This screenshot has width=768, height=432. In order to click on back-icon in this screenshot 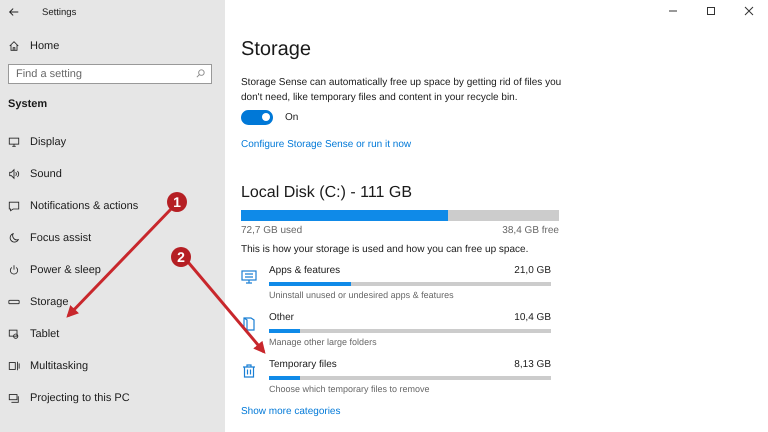, I will do `click(14, 12)`.